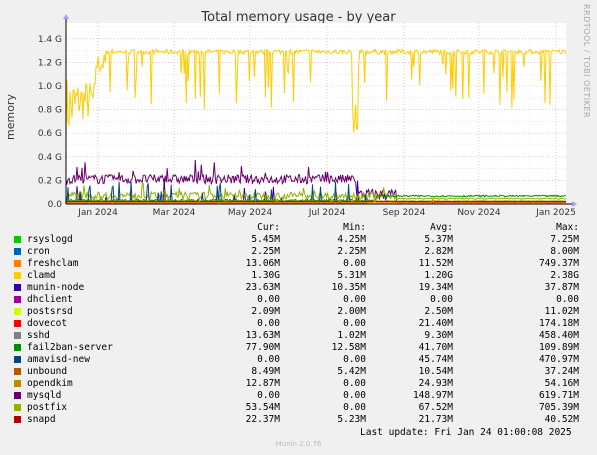  Describe the element at coordinates (351, 275) in the screenshot. I see `legend-value-min: 5.31M` at that location.